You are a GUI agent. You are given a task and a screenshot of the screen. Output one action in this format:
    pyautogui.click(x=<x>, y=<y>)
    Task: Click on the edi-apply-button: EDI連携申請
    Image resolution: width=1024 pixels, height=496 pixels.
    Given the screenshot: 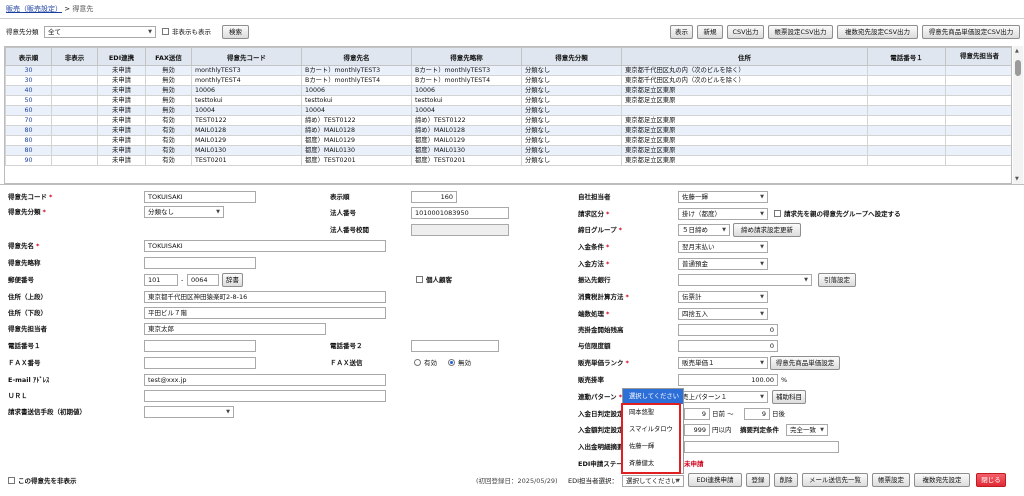 What is the action you would take?
    pyautogui.click(x=715, y=480)
    